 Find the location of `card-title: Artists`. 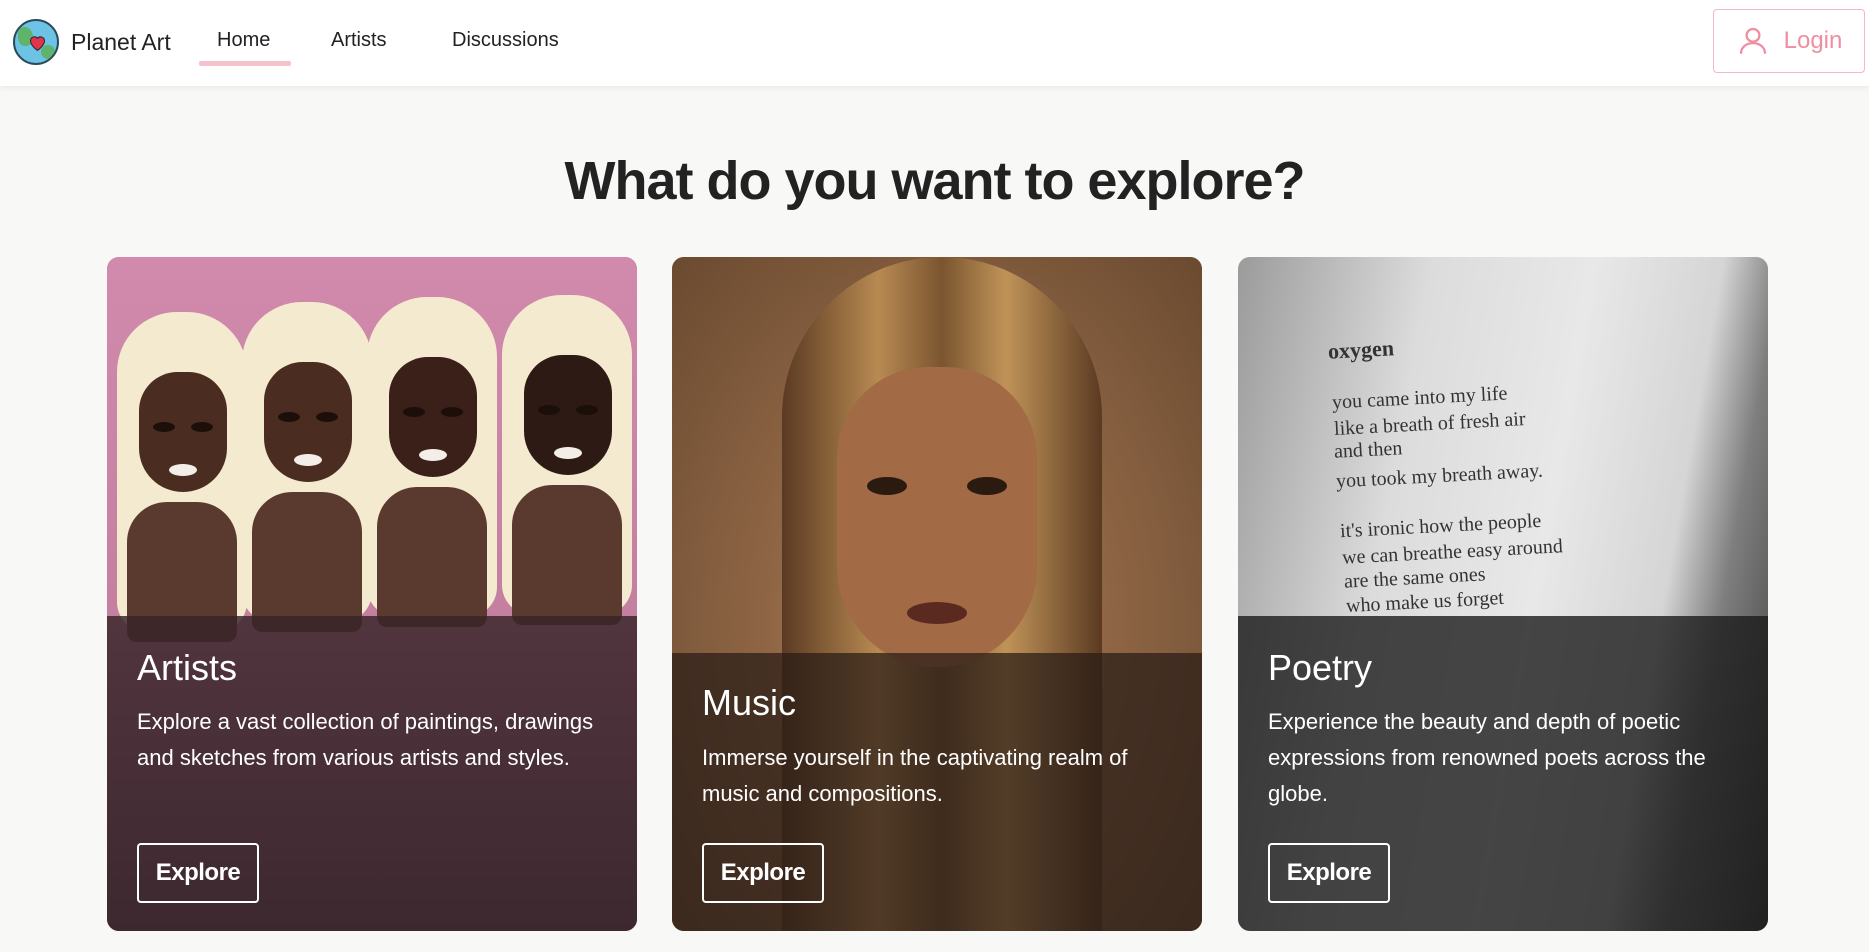

card-title: Artists is located at coordinates (187, 667).